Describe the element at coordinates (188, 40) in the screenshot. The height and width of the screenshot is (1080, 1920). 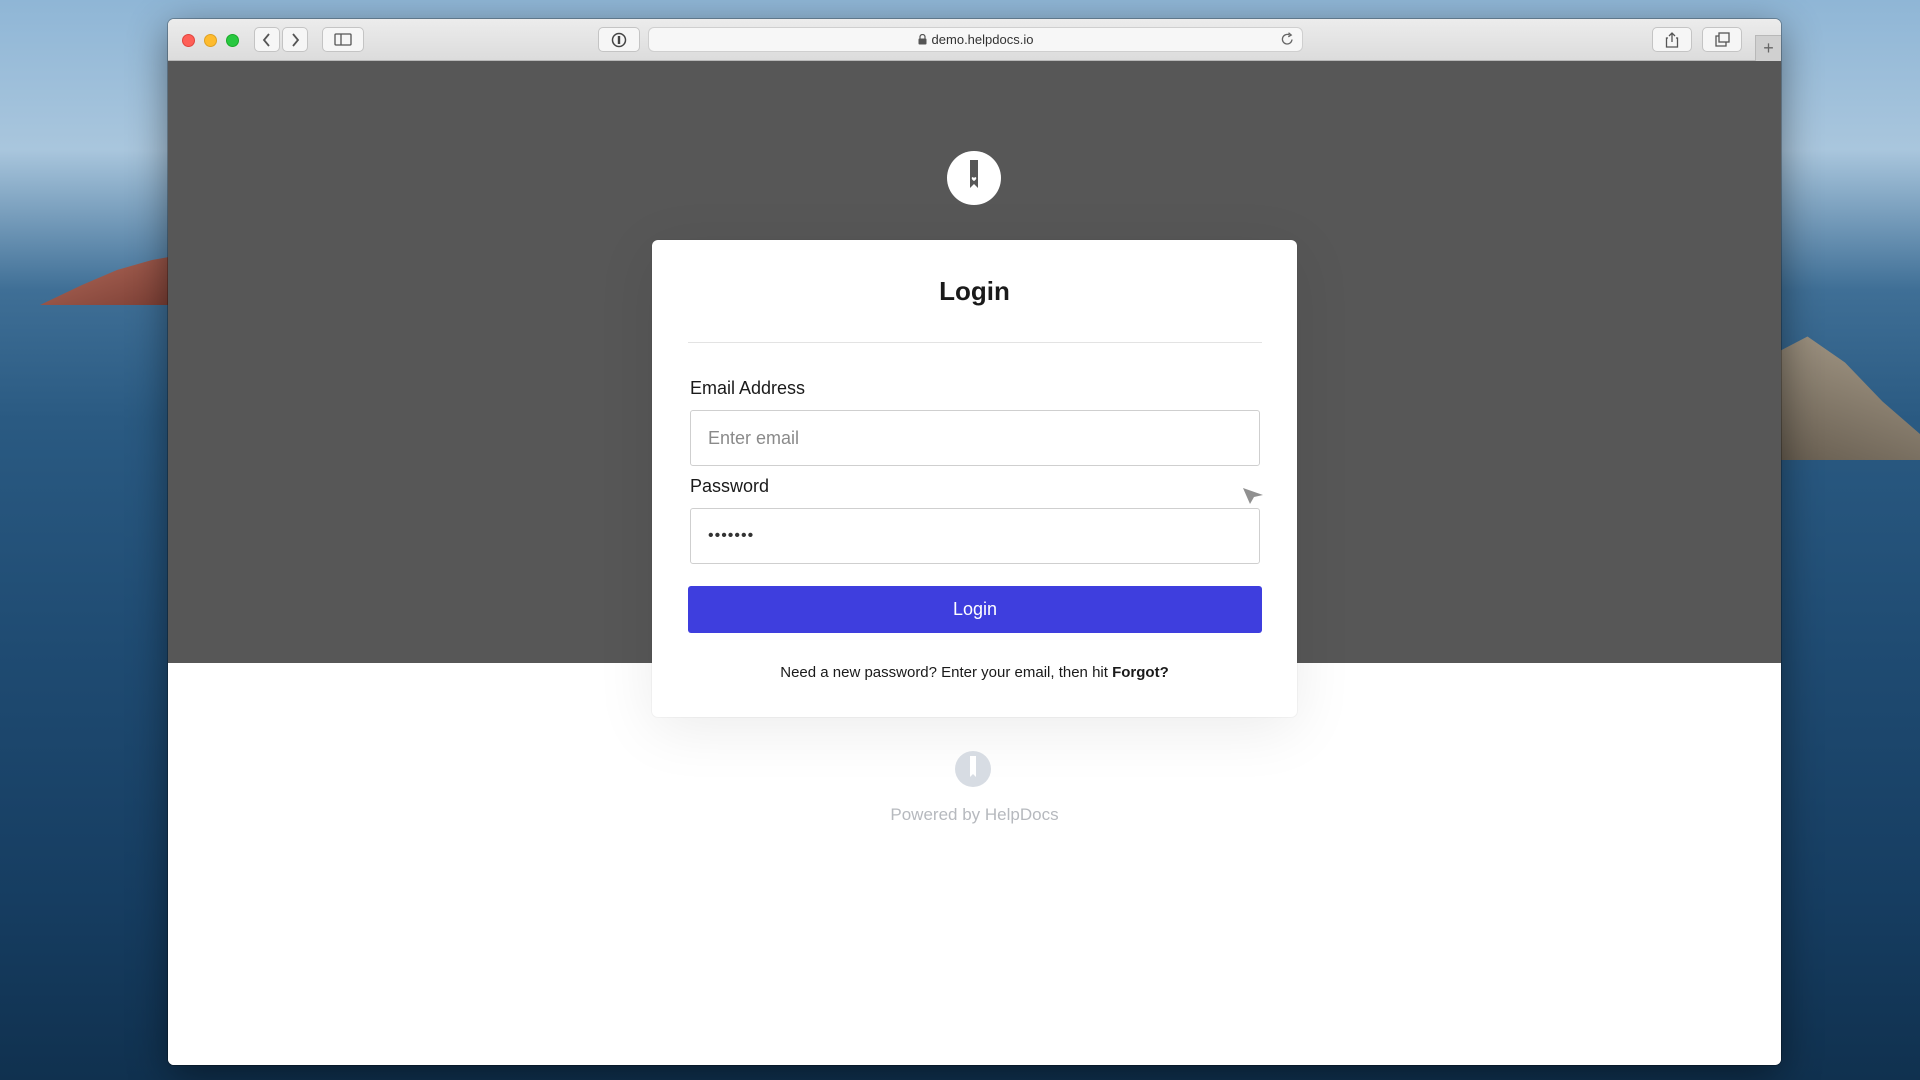
I see `close-window-button` at that location.